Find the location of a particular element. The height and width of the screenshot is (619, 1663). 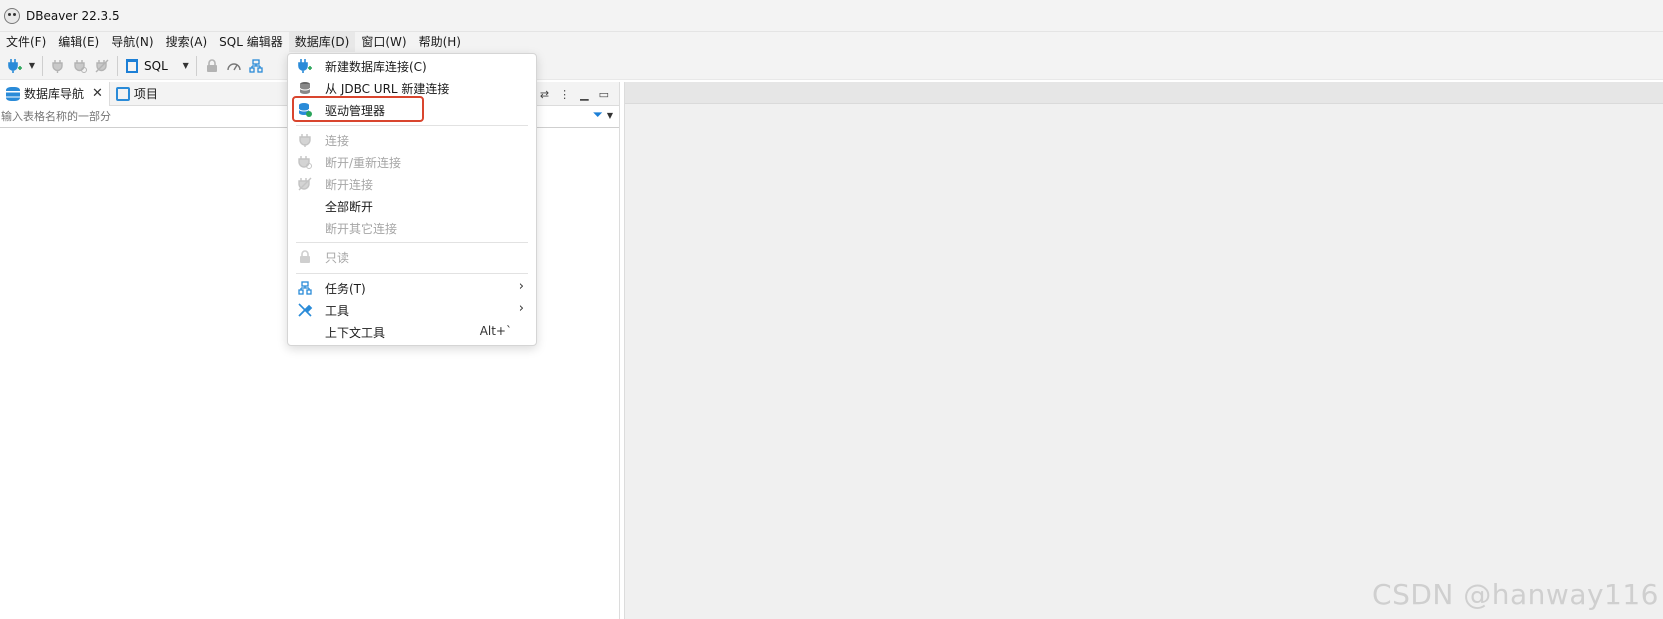

menu-driver-manager: 驱动管理器 is located at coordinates (412, 110).